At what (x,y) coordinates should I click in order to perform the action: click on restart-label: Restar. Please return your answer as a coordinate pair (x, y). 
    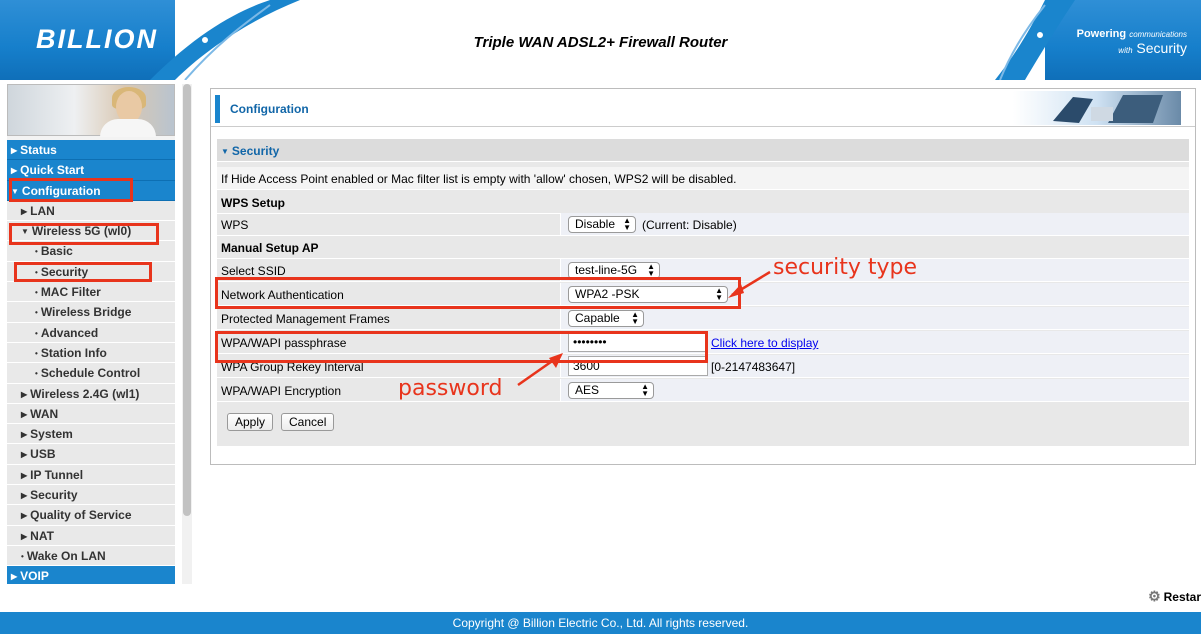
    Looking at the image, I should click on (1182, 597).